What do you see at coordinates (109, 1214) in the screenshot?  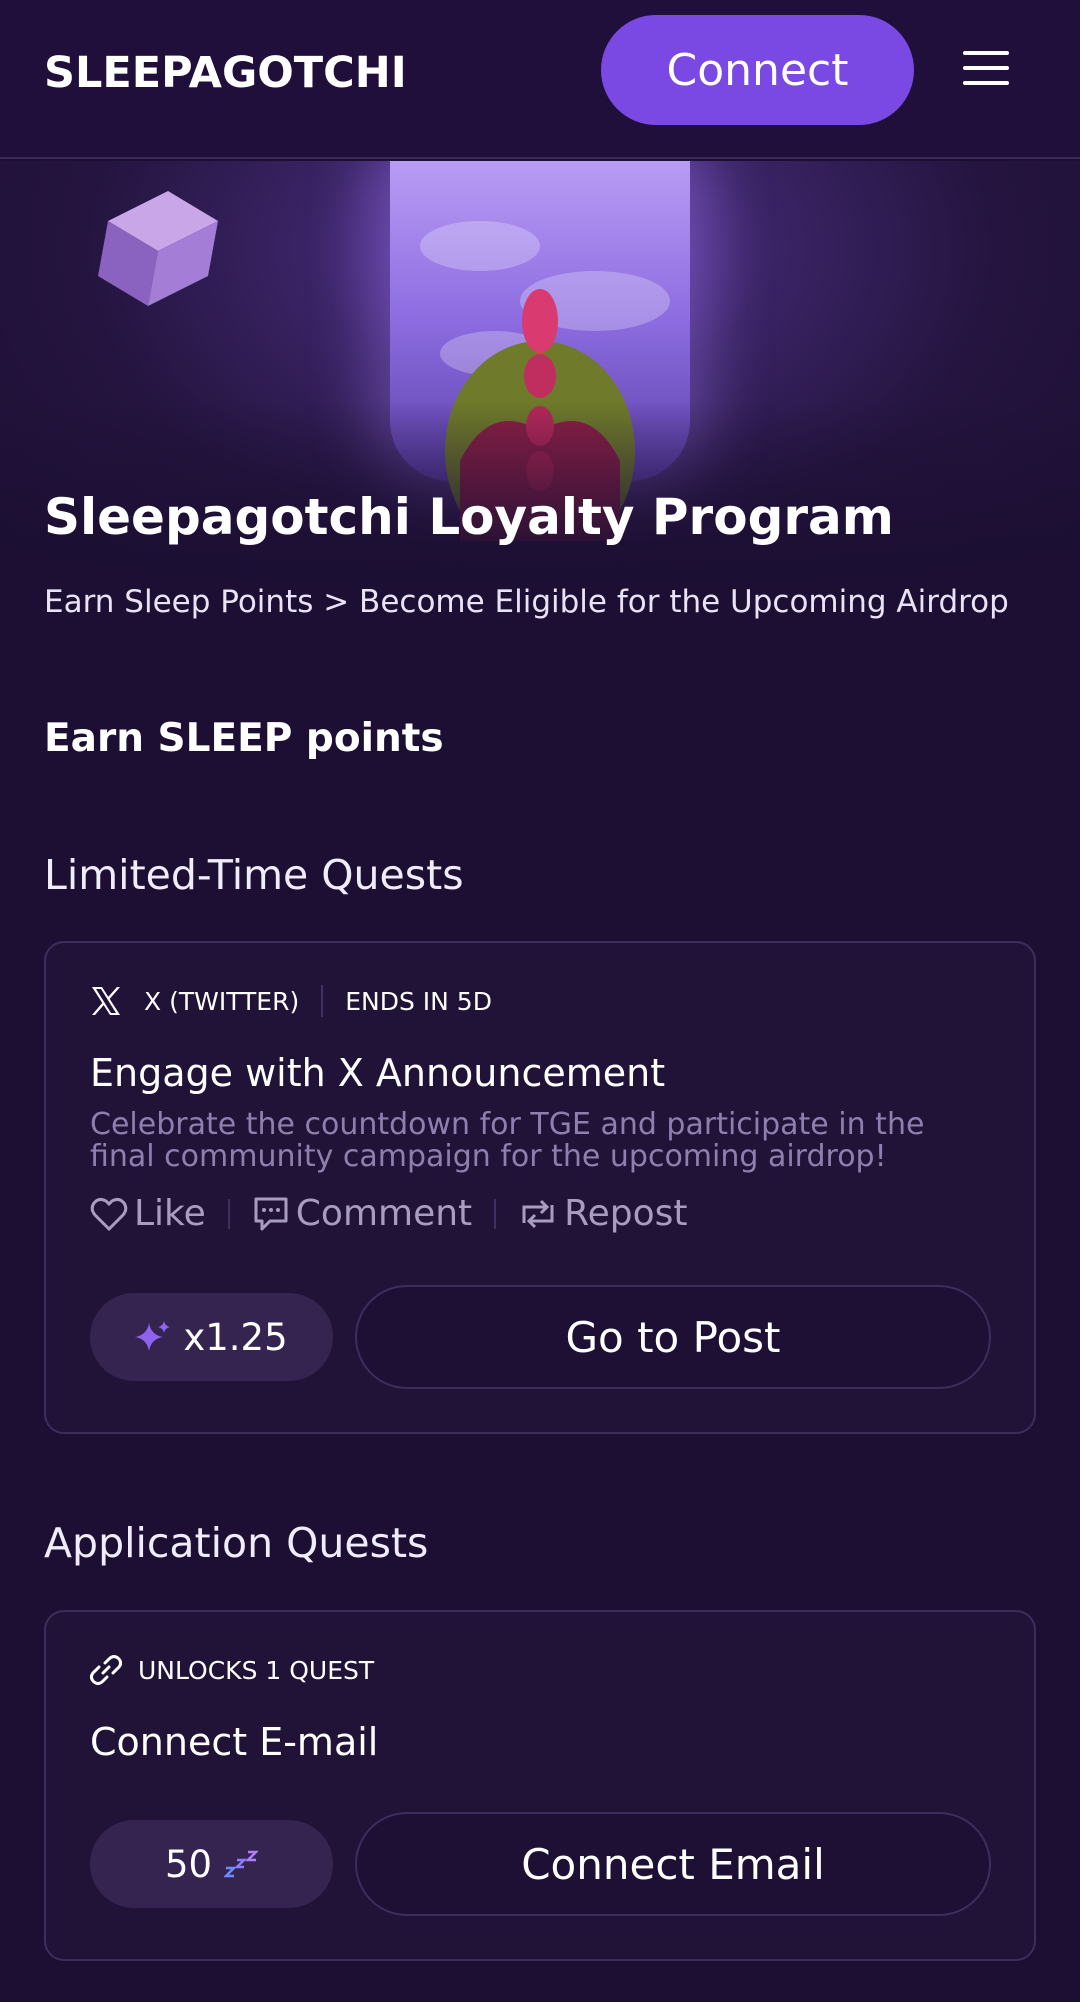 I see `heart-icon` at bounding box center [109, 1214].